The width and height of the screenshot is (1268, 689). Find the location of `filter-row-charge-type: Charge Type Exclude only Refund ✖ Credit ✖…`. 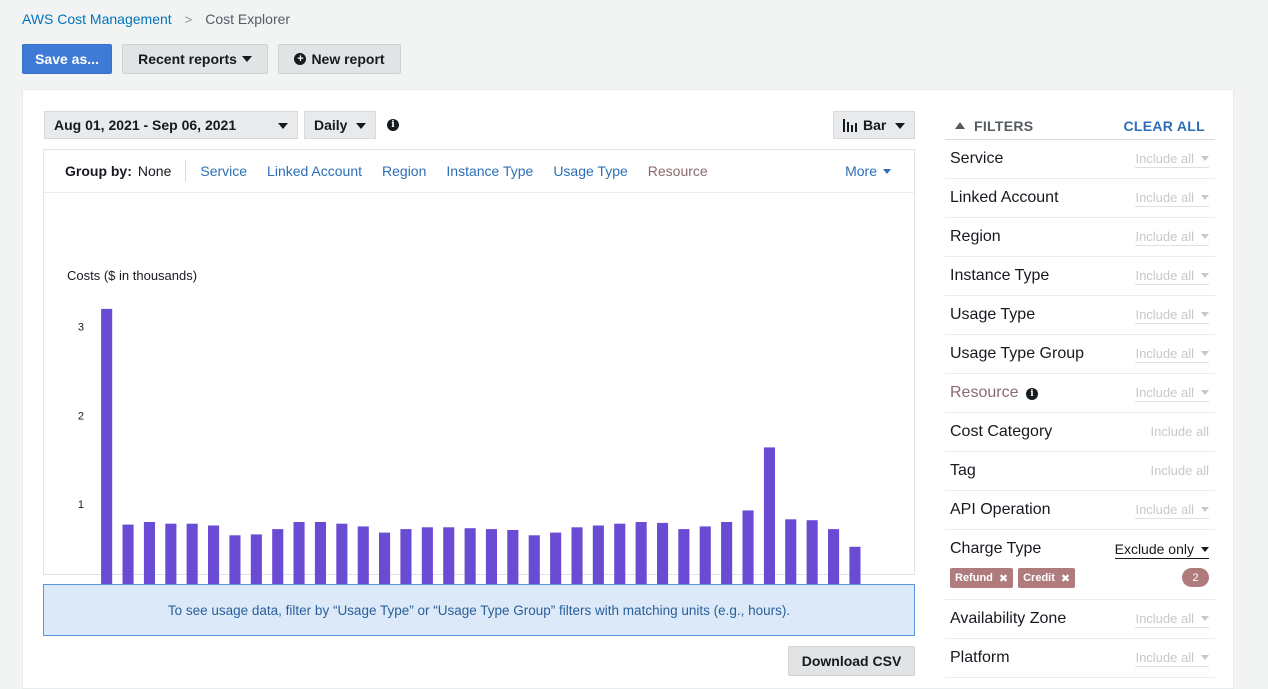

filter-row-charge-type: Charge Type Exclude only Refund ✖ Credit ✖… is located at coordinates (1080, 565).